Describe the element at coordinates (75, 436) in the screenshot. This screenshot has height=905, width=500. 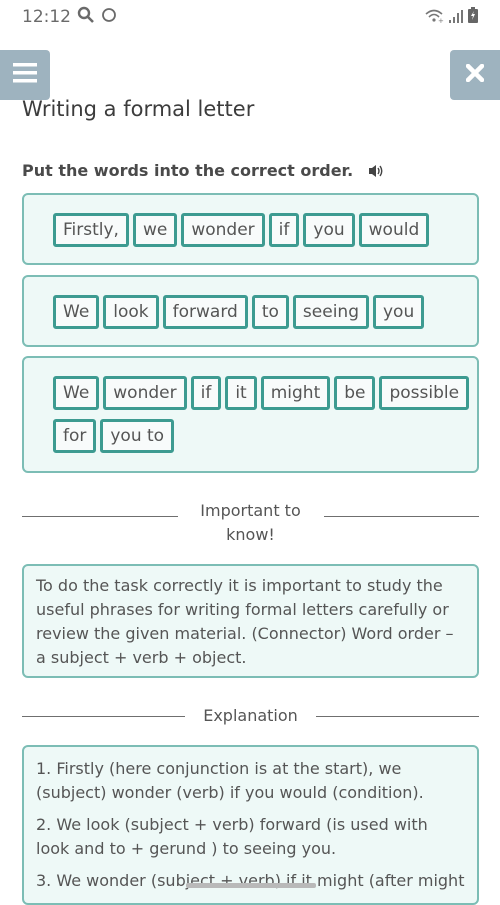
I see `word-tile: for` at that location.